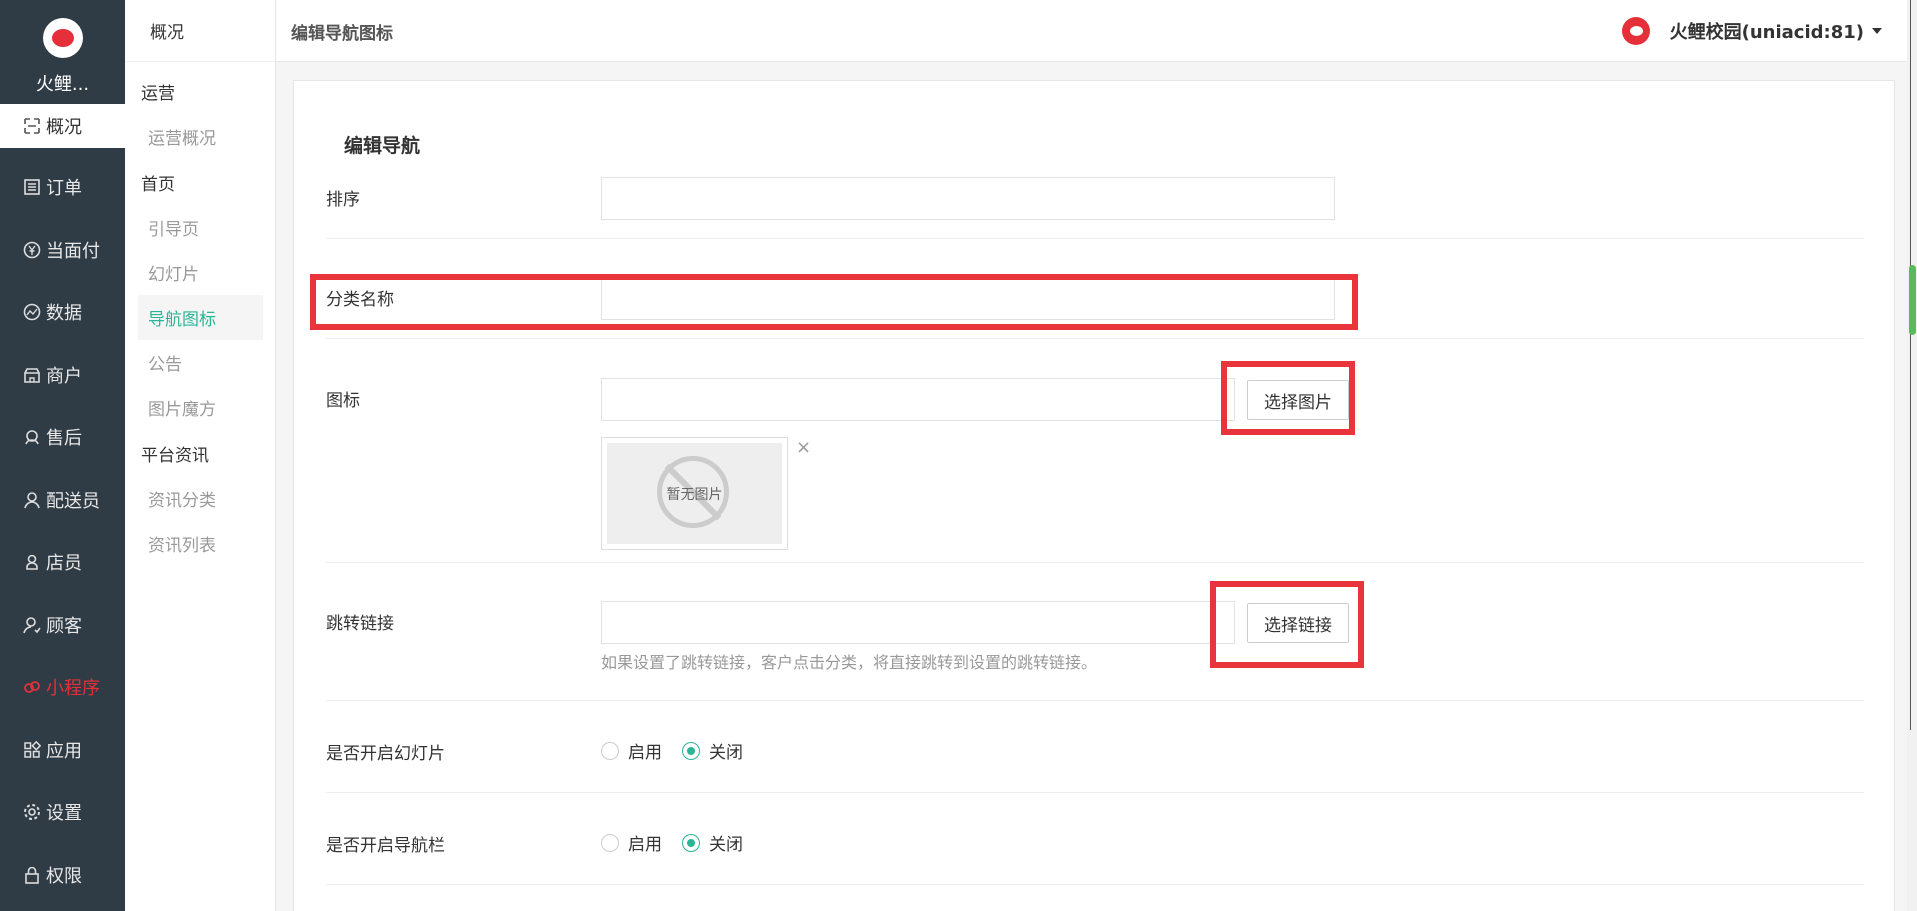 The width and height of the screenshot is (1917, 911). I want to click on subnav-group-title: 首页, so click(158, 184).